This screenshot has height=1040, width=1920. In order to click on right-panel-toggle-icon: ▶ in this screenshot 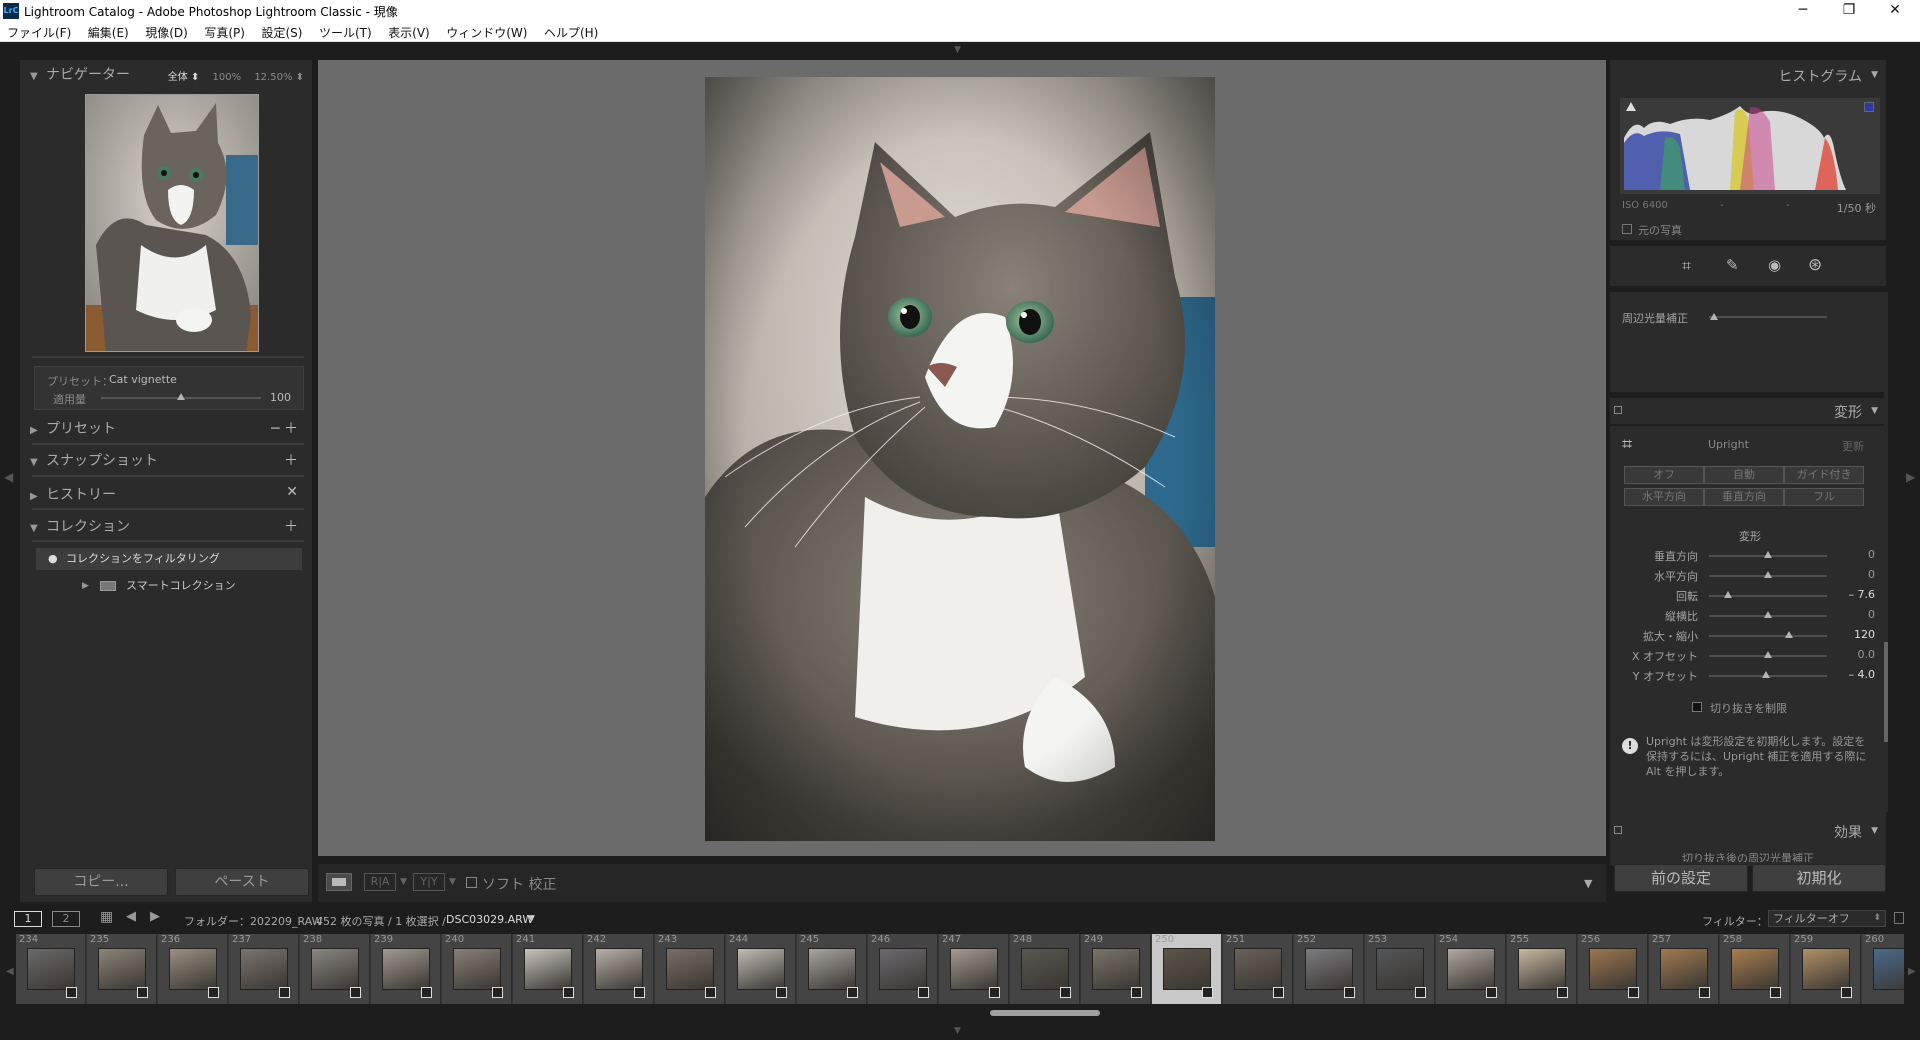, I will do `click(1910, 477)`.